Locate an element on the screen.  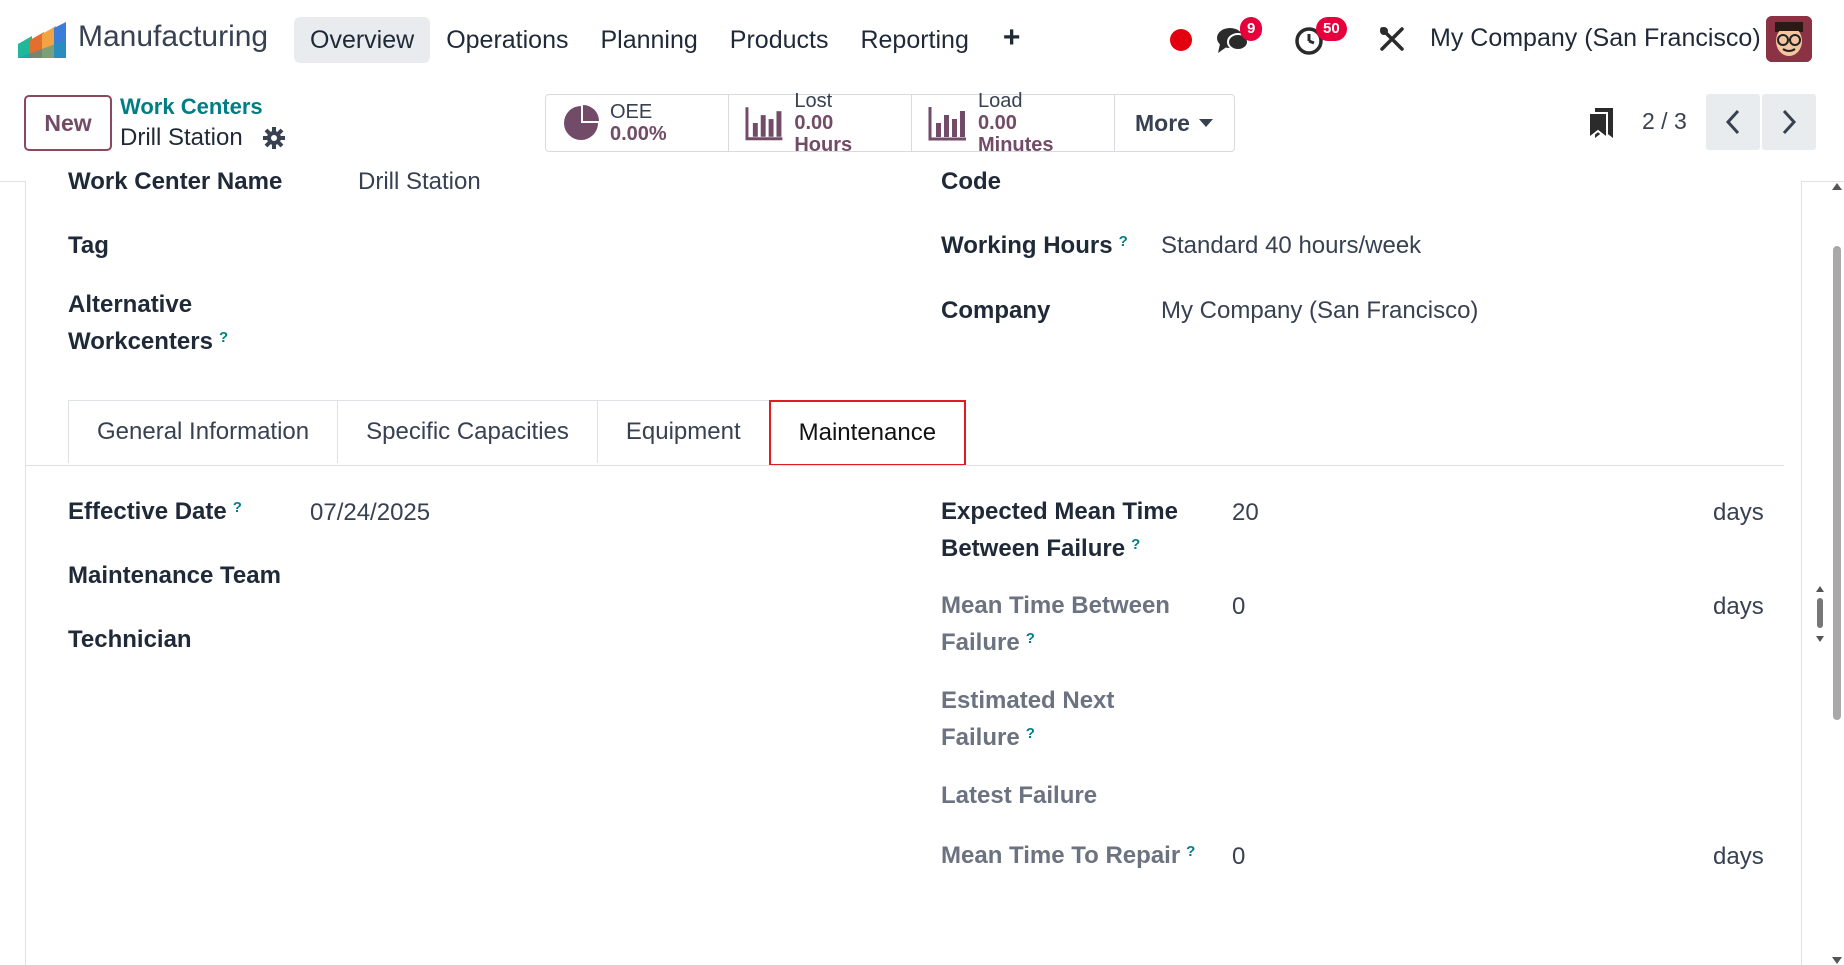
mtbf-line2: Failure is located at coordinates (980, 642).